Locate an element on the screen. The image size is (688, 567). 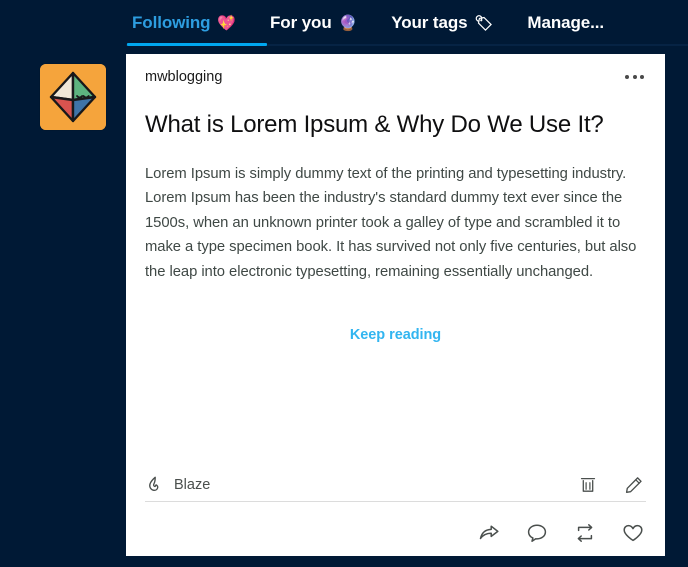
pencil-icon is located at coordinates (633, 485).